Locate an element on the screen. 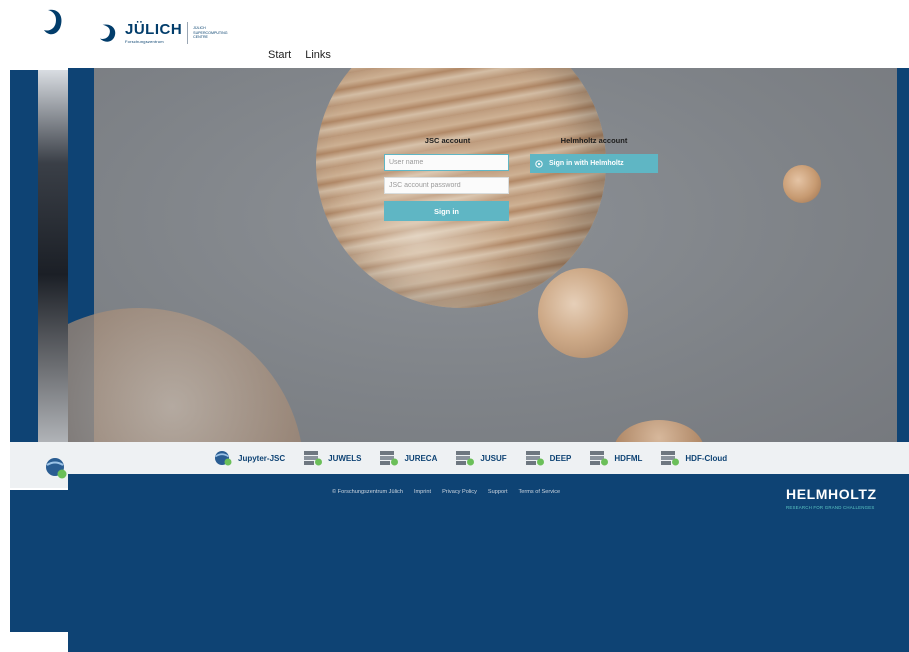 The height and width of the screenshot is (652, 909). service-jureca: JURECA is located at coordinates (408, 458).